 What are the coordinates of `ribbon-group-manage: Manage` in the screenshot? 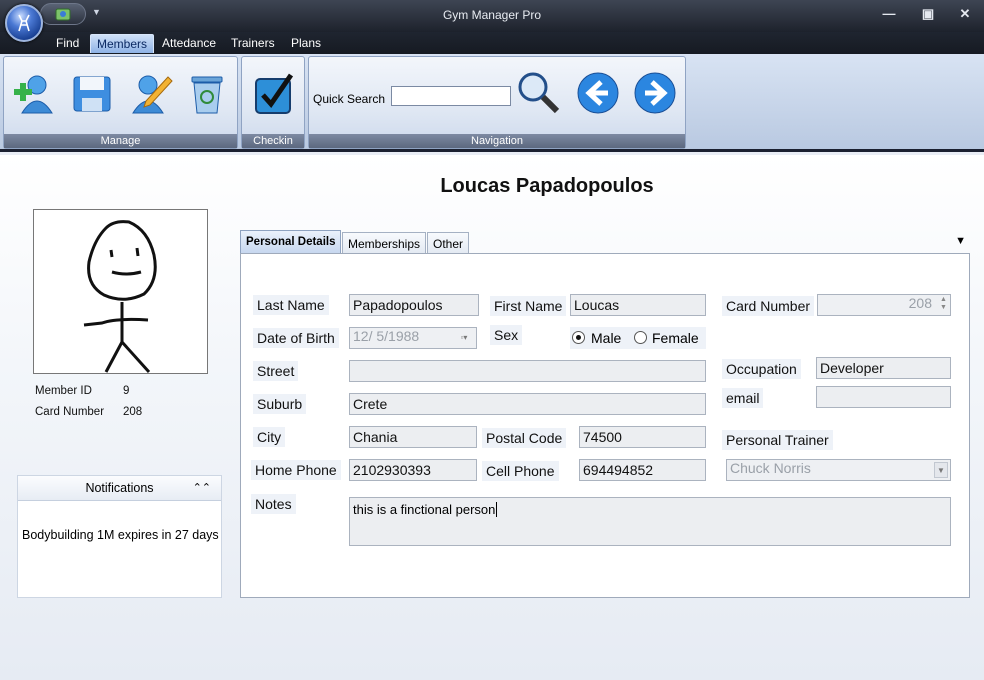 It's located at (120, 102).